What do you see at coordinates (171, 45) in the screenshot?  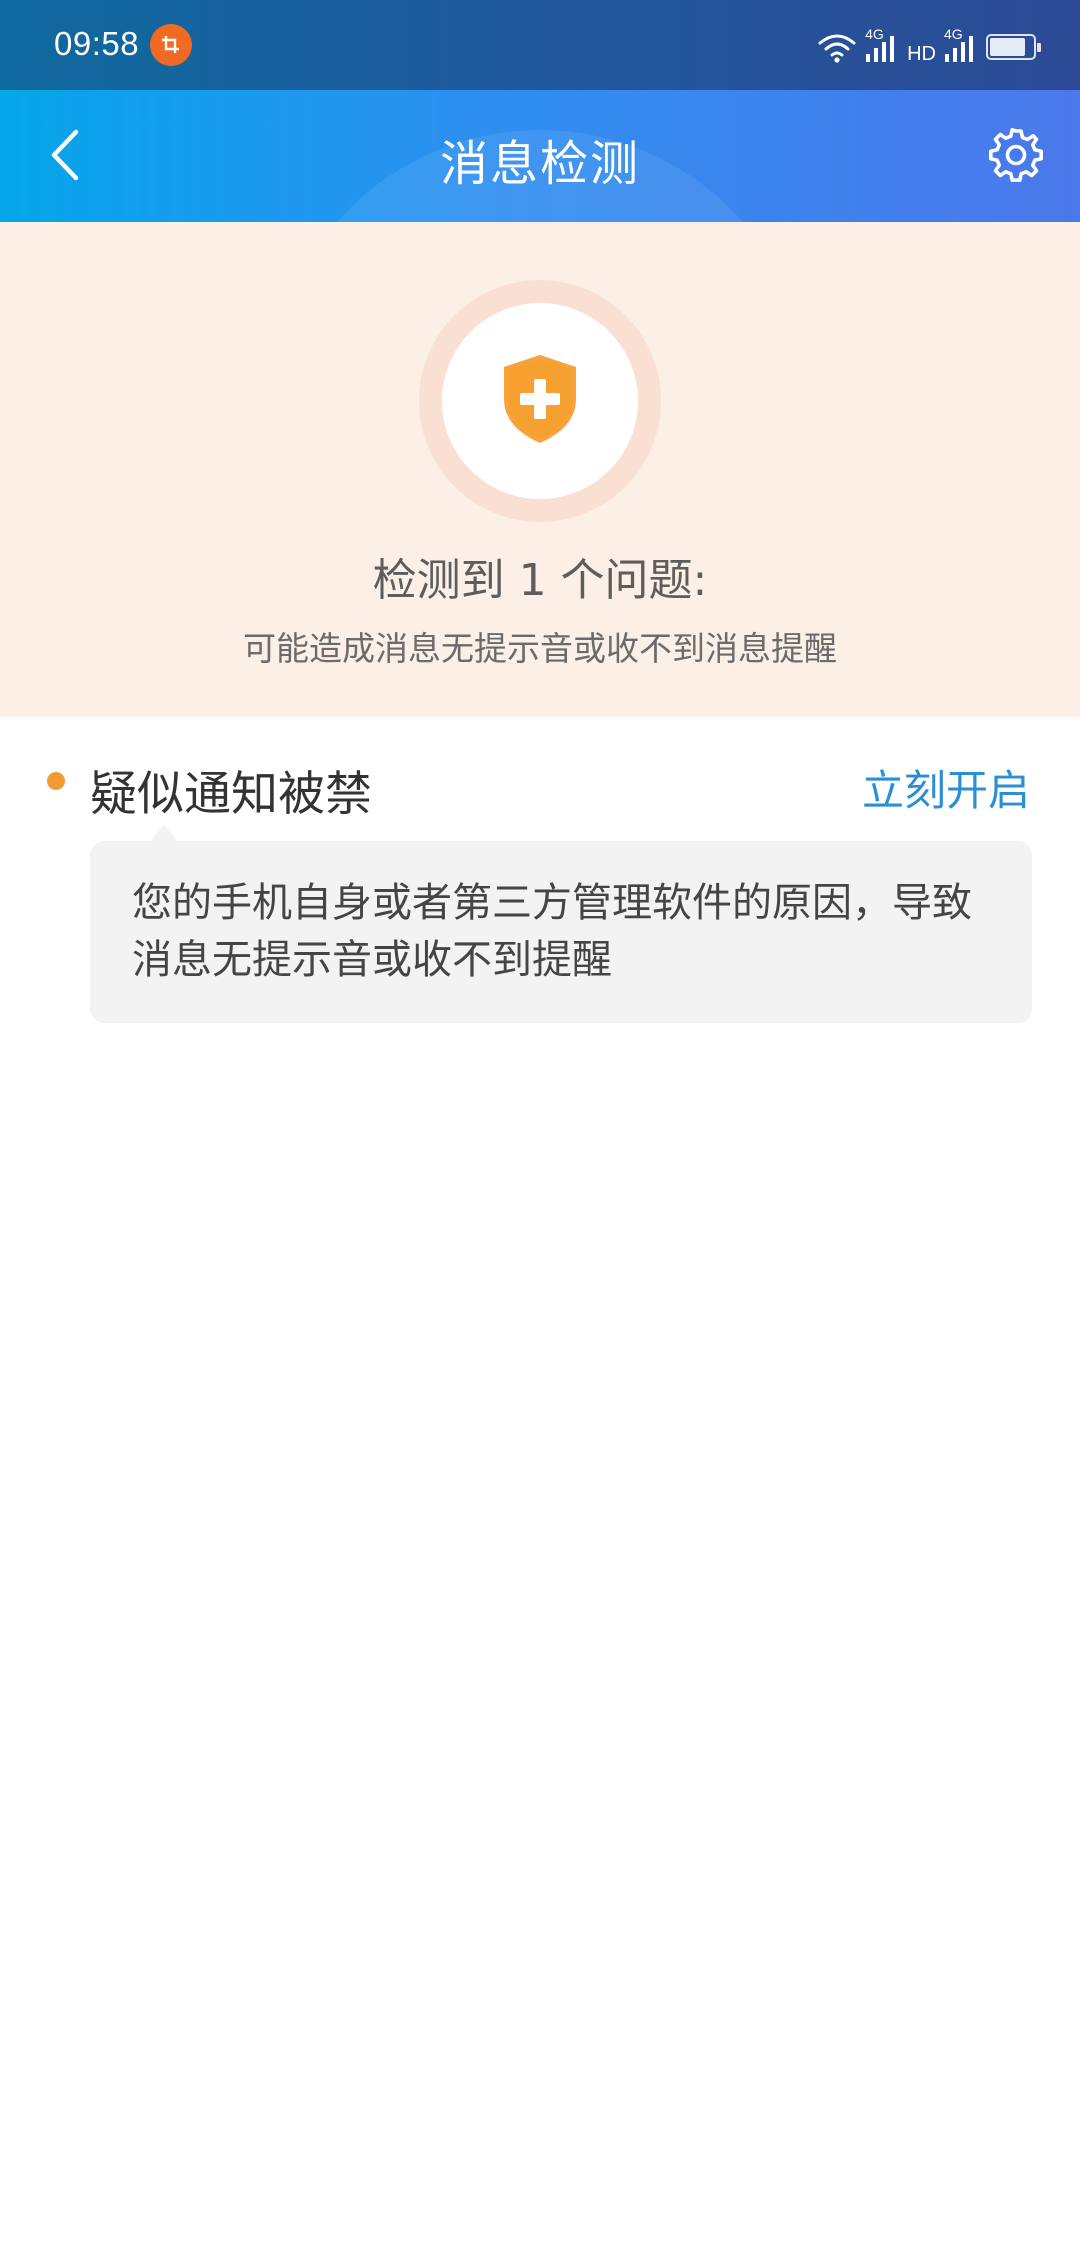 I see `screenshot-notification-icon` at bounding box center [171, 45].